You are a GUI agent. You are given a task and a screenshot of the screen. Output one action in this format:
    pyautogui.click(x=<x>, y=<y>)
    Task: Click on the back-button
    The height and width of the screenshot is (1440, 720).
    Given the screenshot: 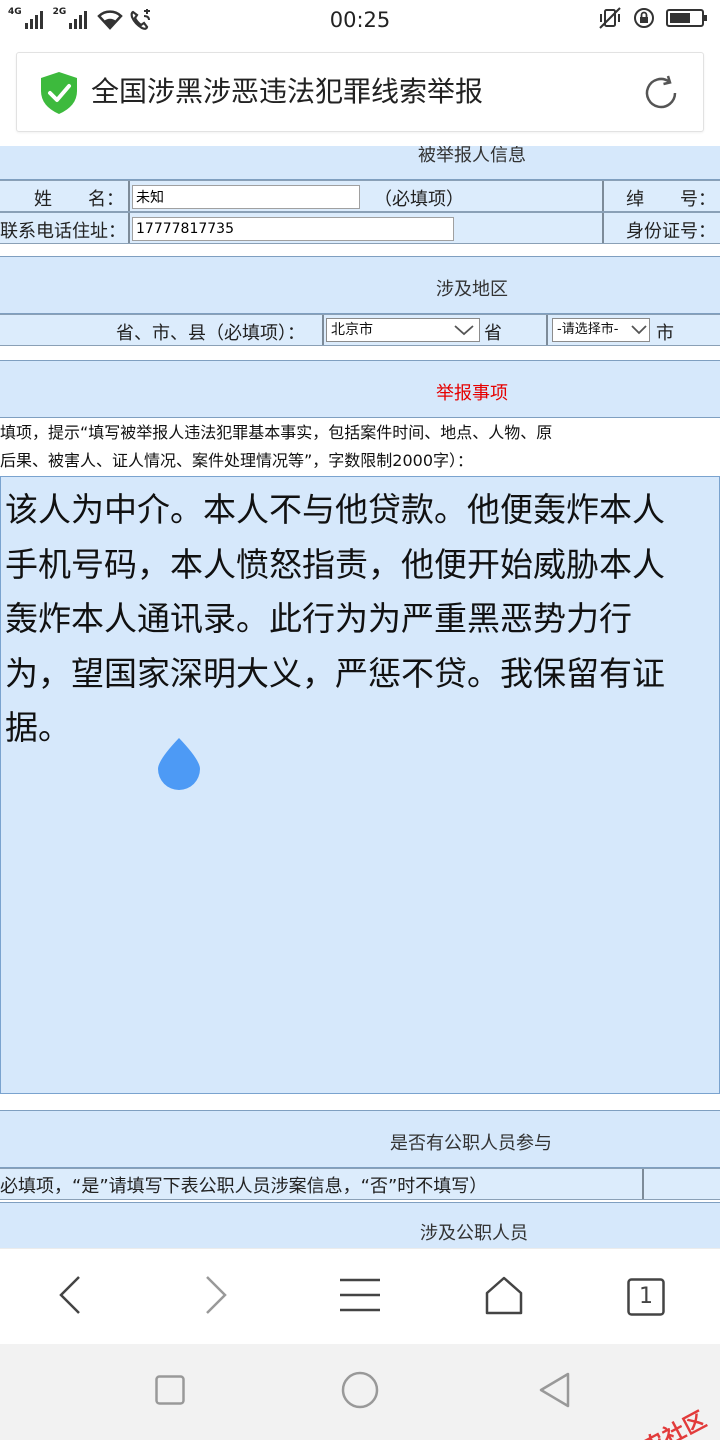 What is the action you would take?
    pyautogui.click(x=70, y=1297)
    